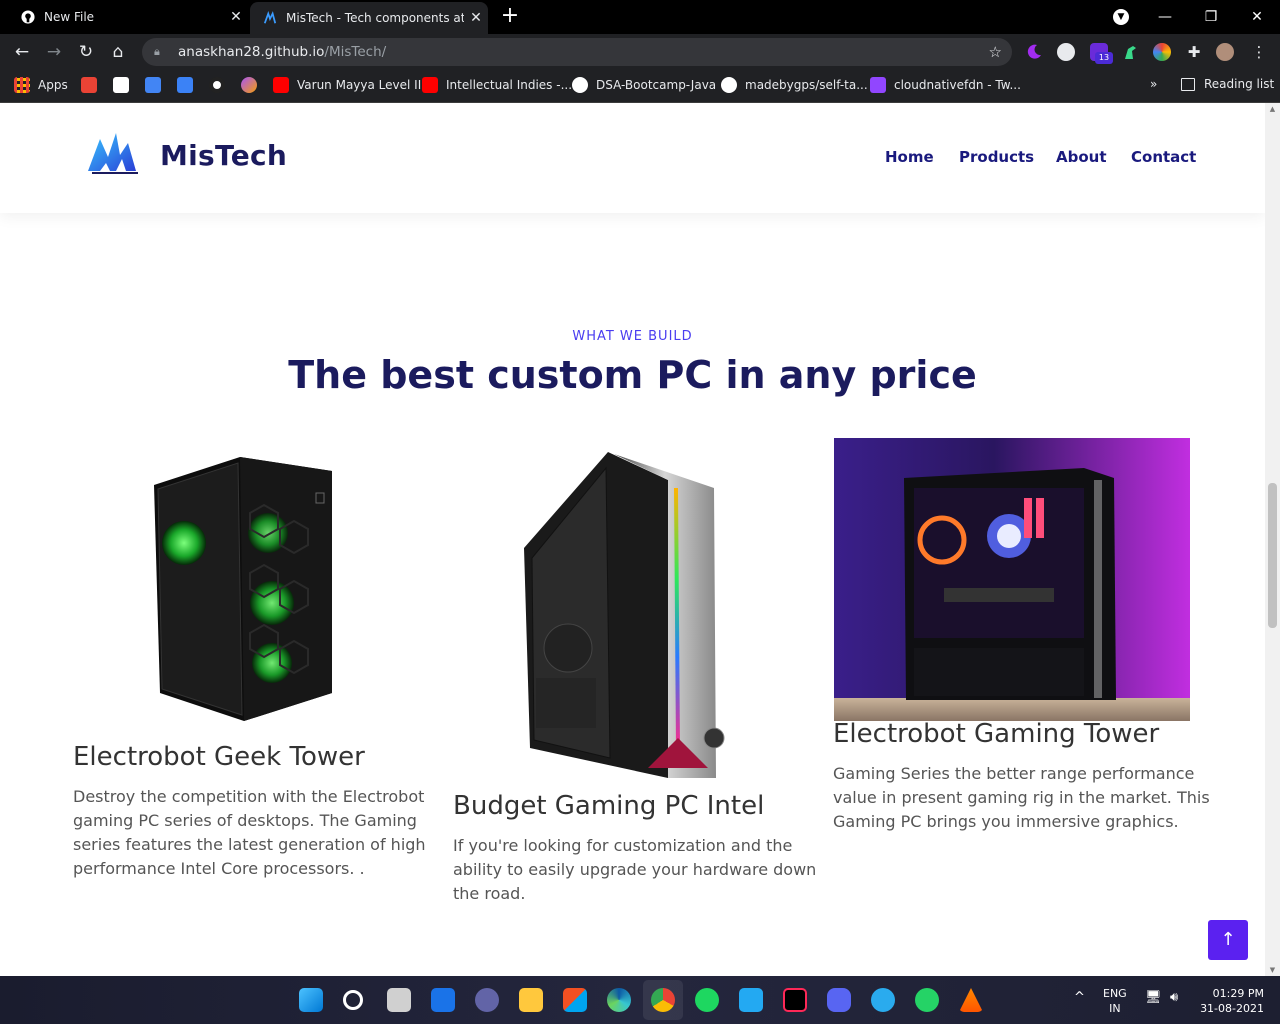 This screenshot has width=1280, height=1024. Describe the element at coordinates (189, 85) in the screenshot. I see `bookmark-arrow` at that location.